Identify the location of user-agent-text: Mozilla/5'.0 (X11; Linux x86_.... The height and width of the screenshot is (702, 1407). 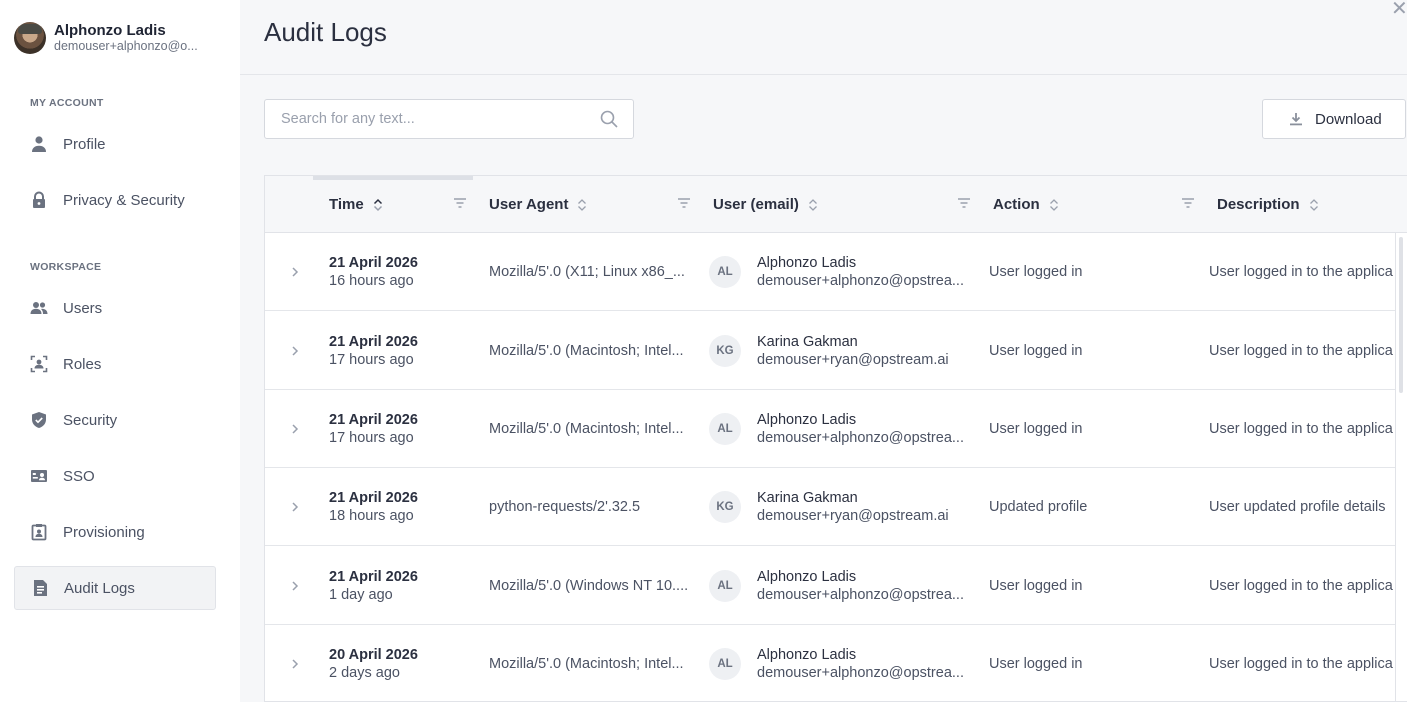
(587, 272).